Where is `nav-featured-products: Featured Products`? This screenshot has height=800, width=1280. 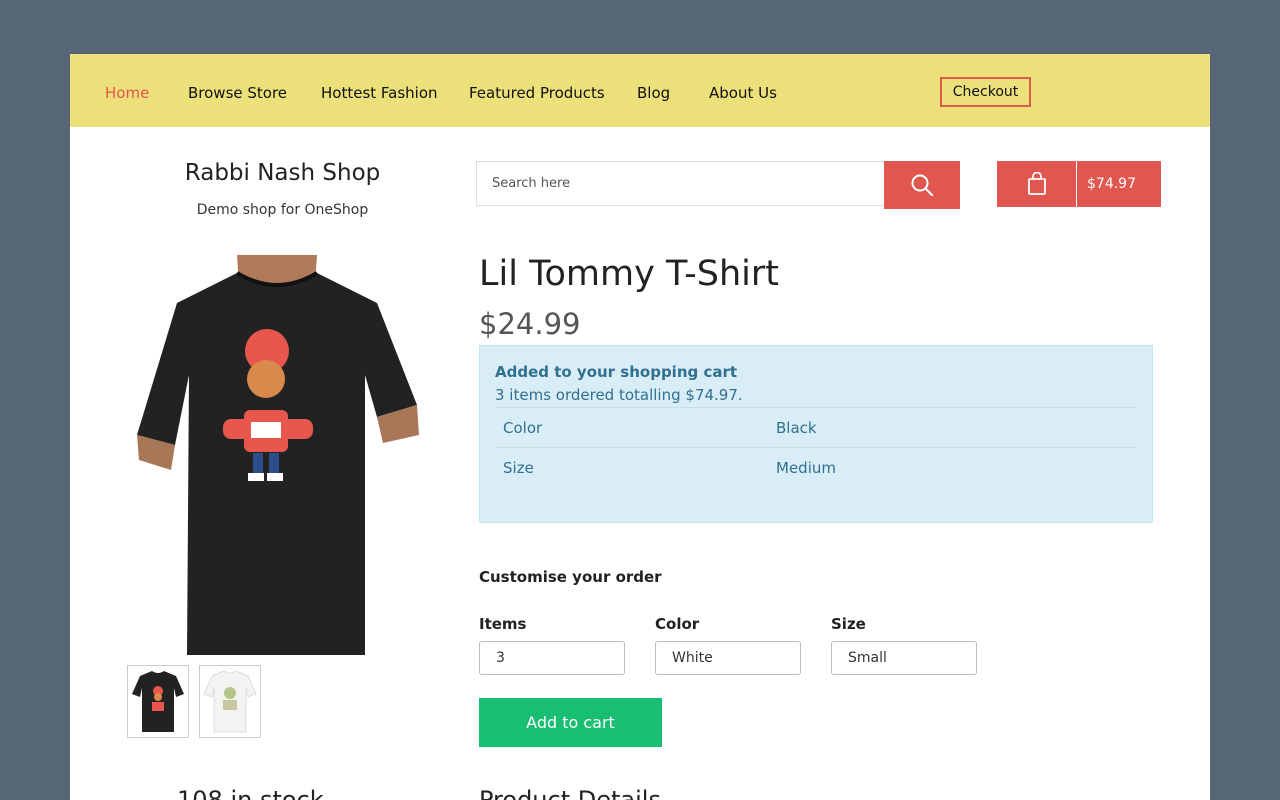 nav-featured-products: Featured Products is located at coordinates (537, 93).